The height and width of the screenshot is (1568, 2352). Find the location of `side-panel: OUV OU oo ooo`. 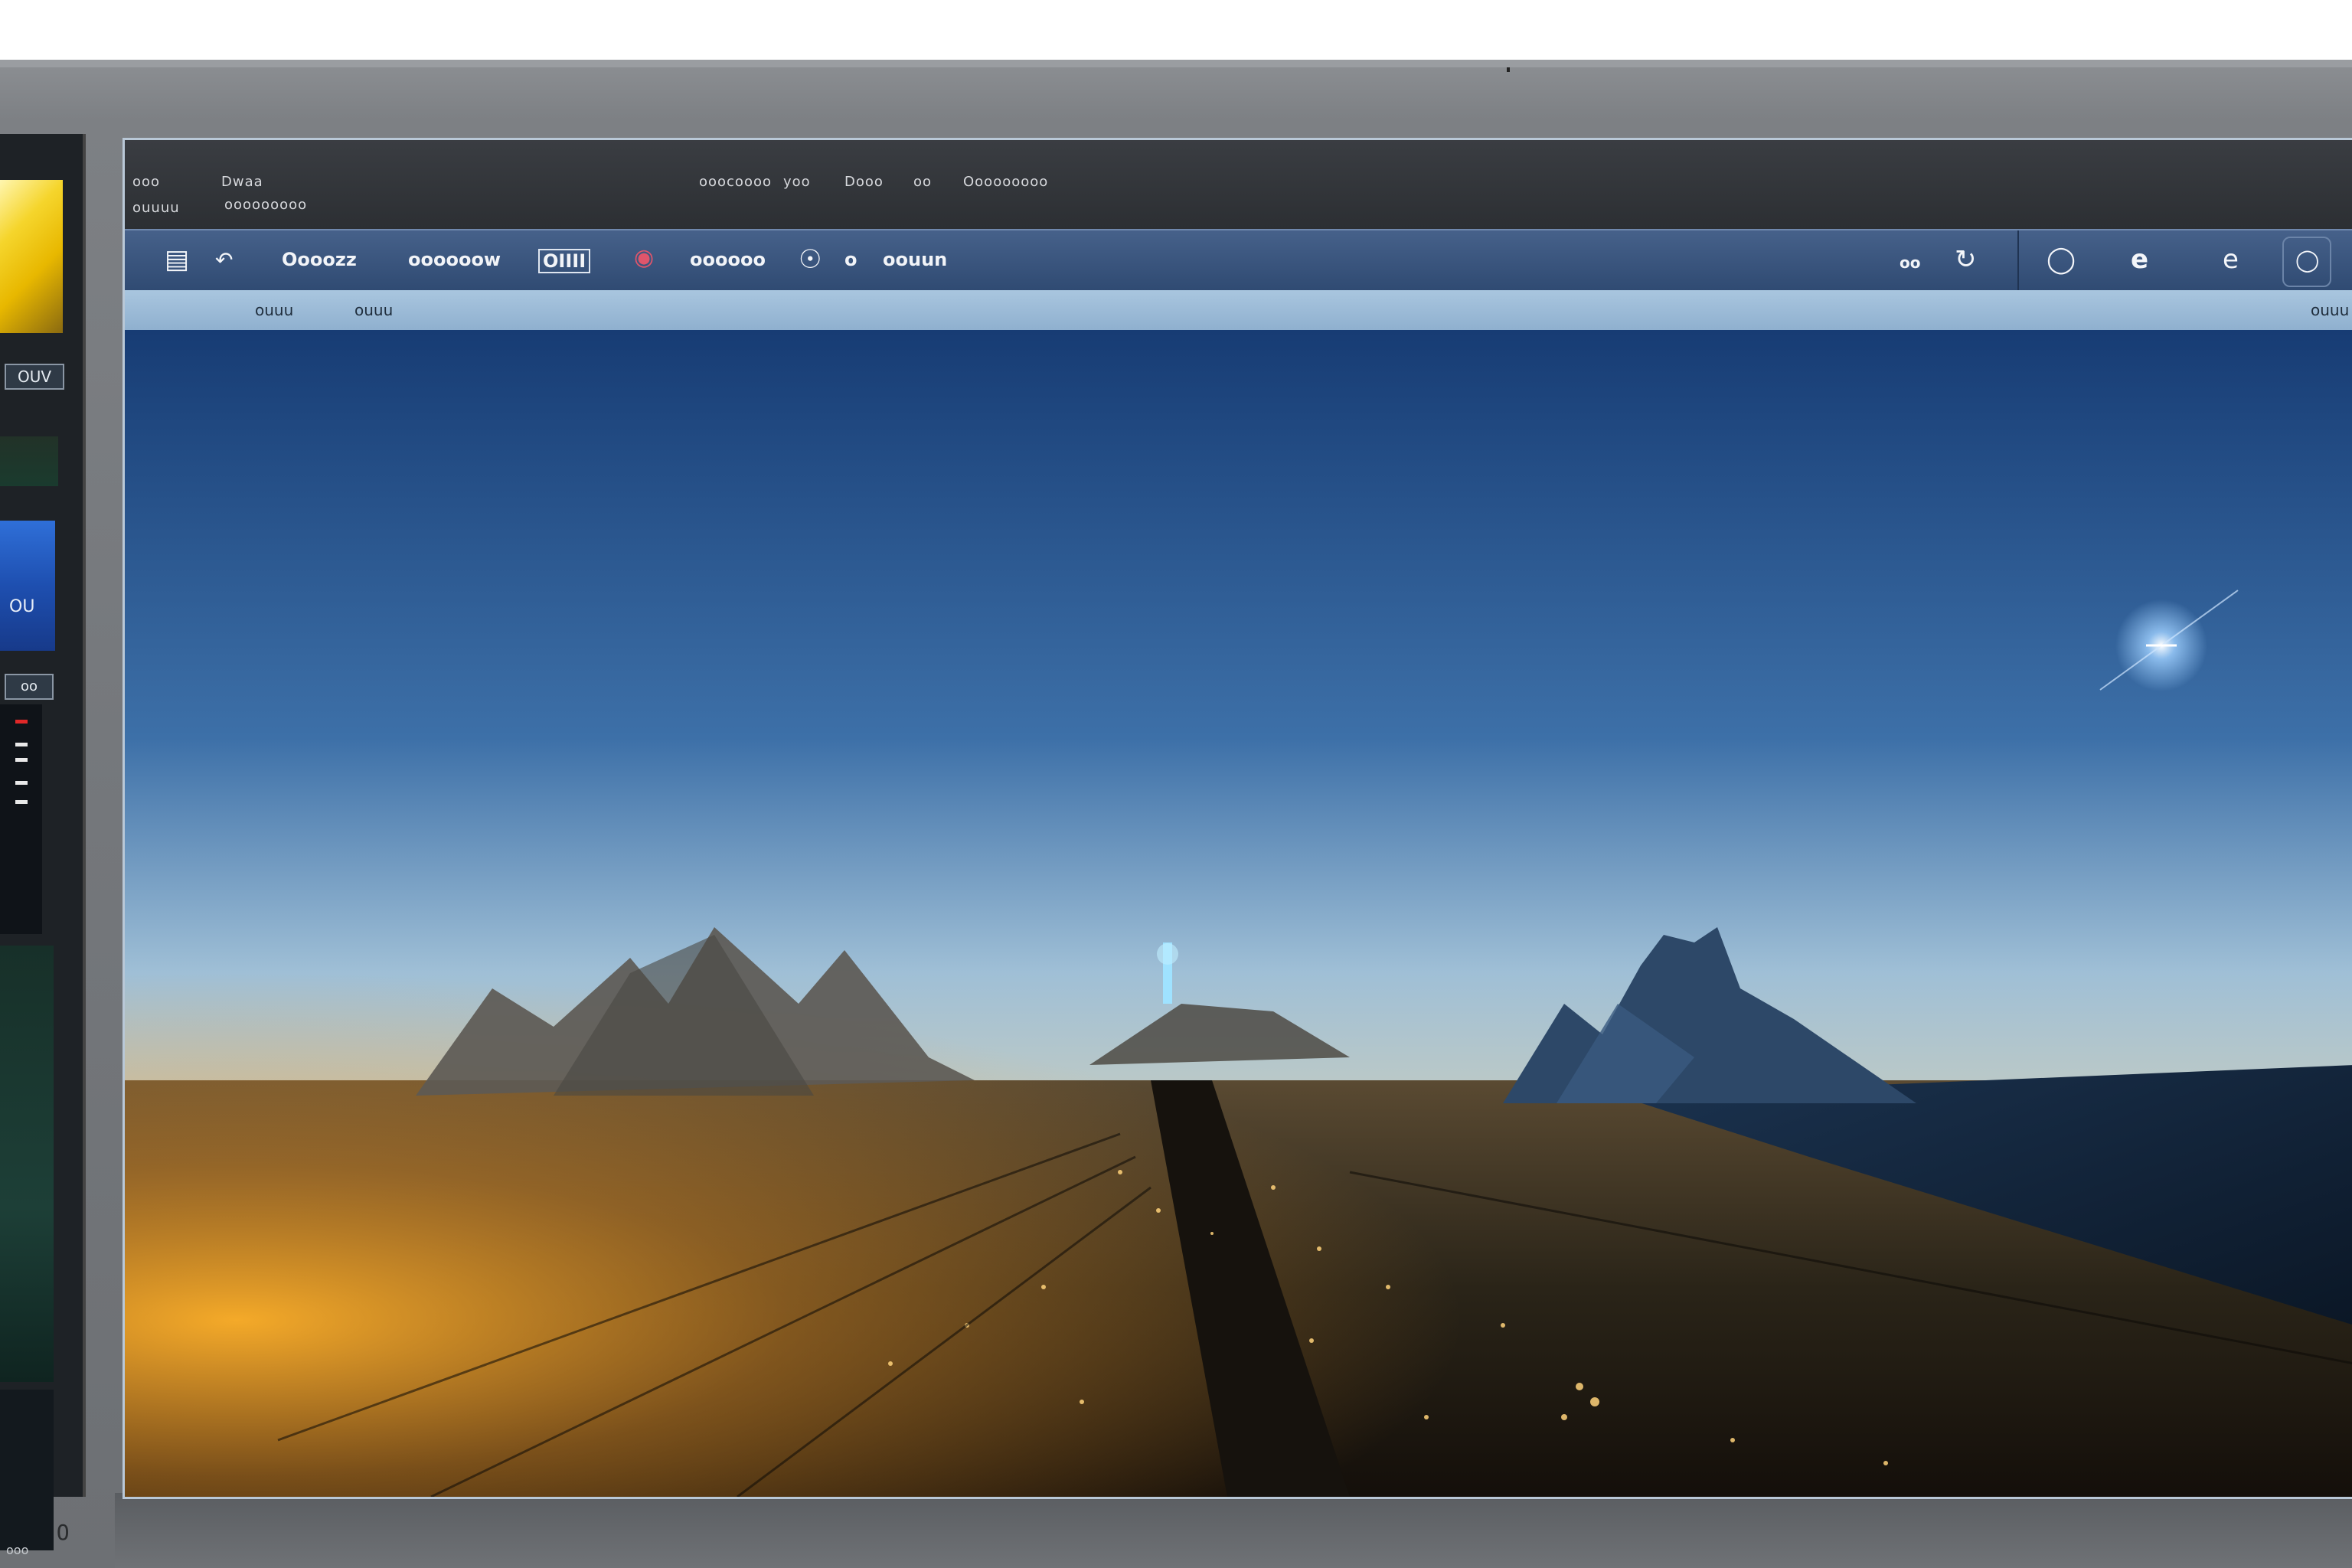

side-panel: OUV OU oo ooo is located at coordinates (43, 845).